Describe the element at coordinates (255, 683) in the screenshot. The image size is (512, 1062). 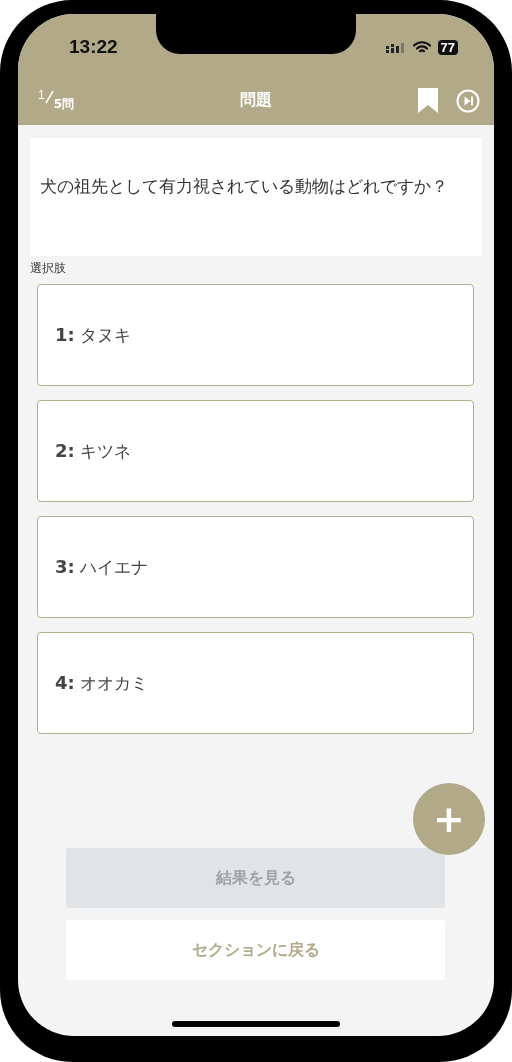
I see `choice-option: 4: オオカミ` at that location.